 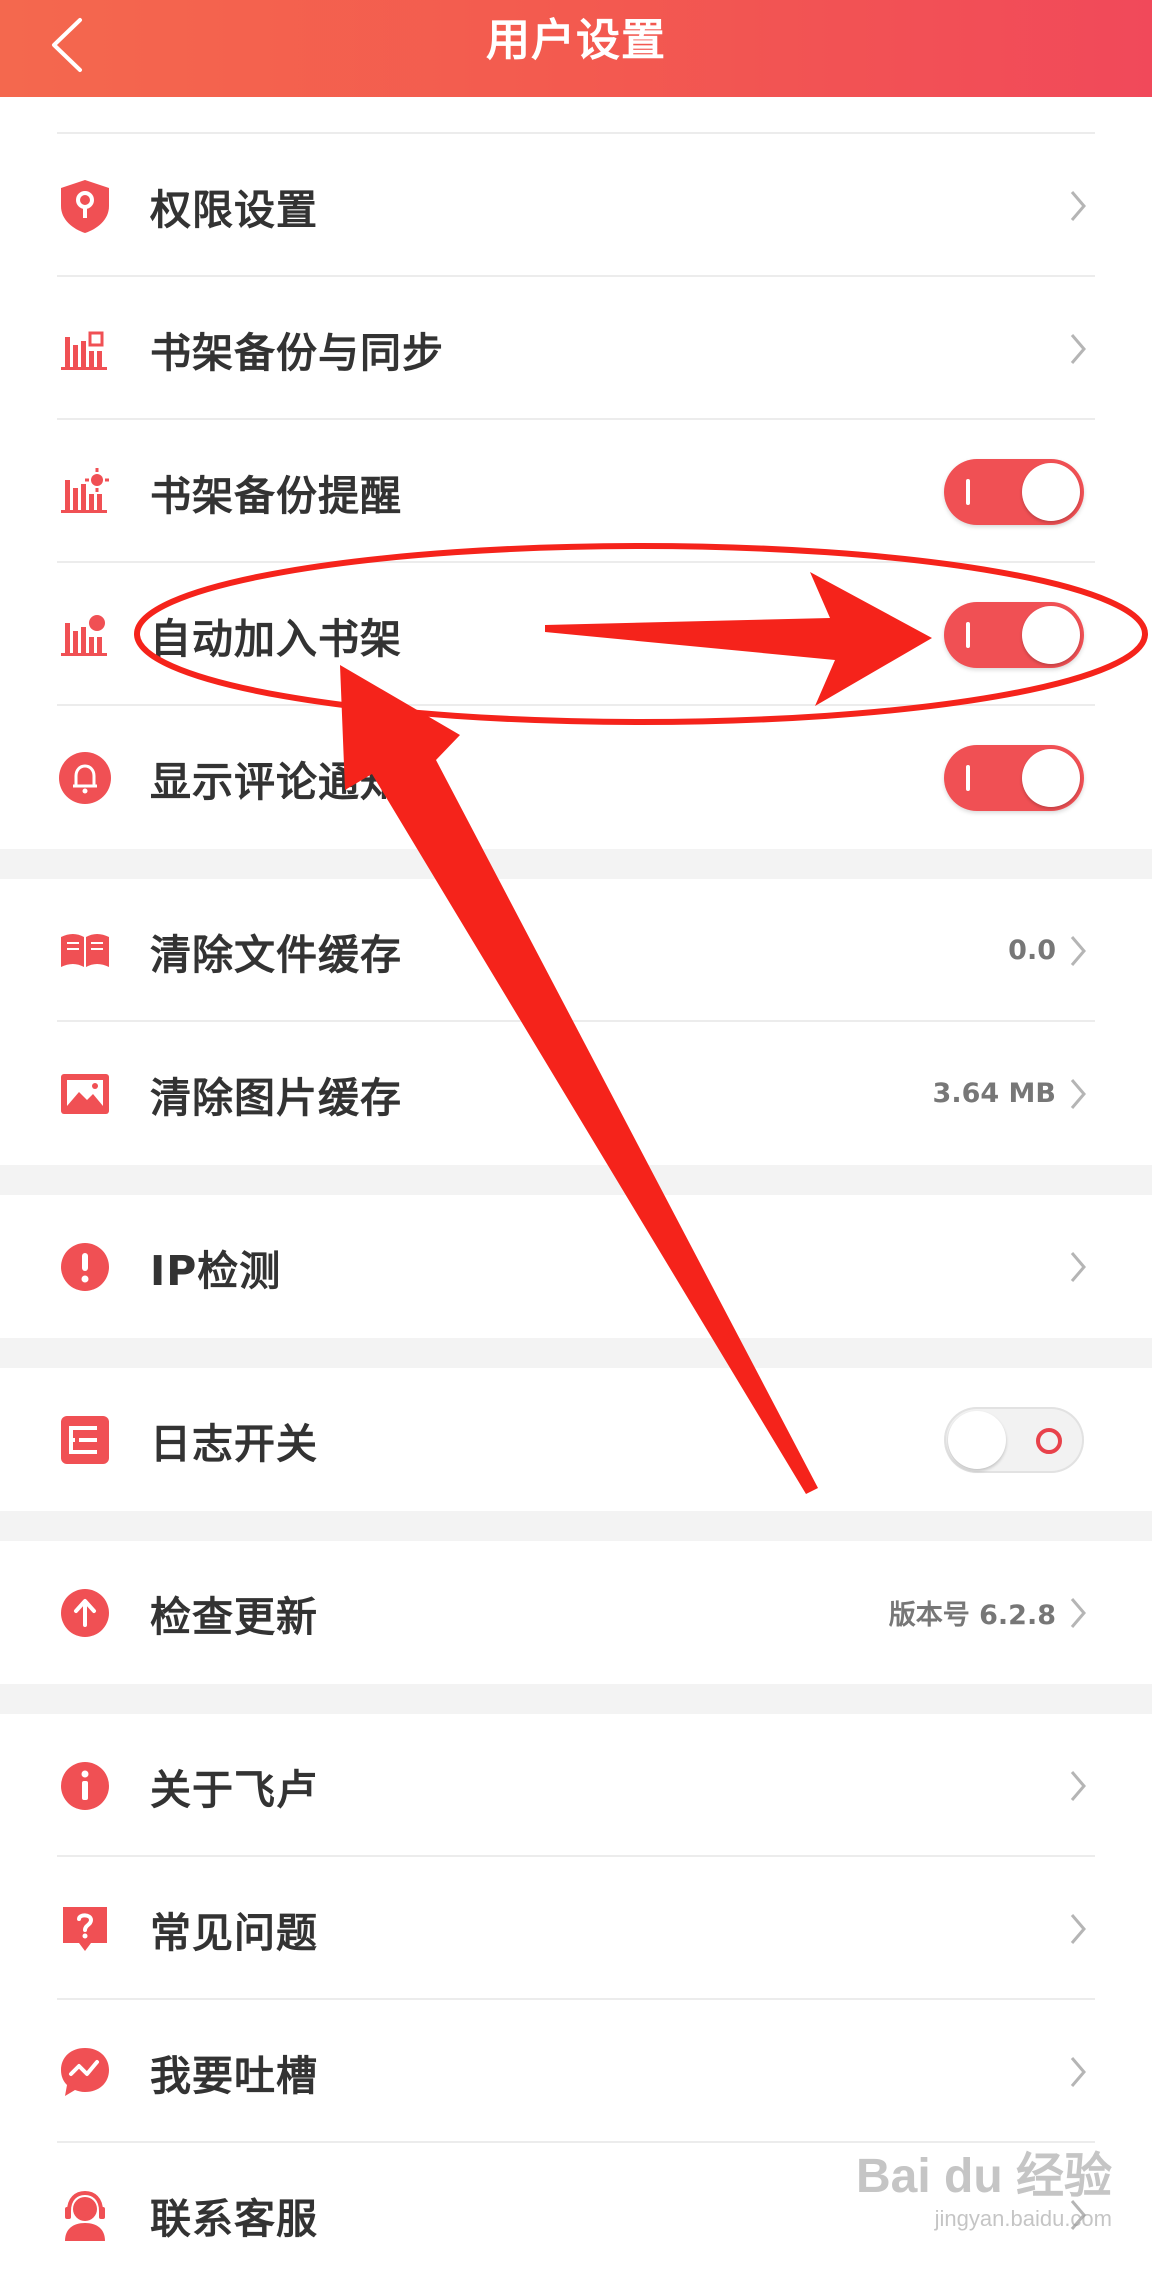 I want to click on row-feedback: 我要吐槽, so click(x=576, y=2071).